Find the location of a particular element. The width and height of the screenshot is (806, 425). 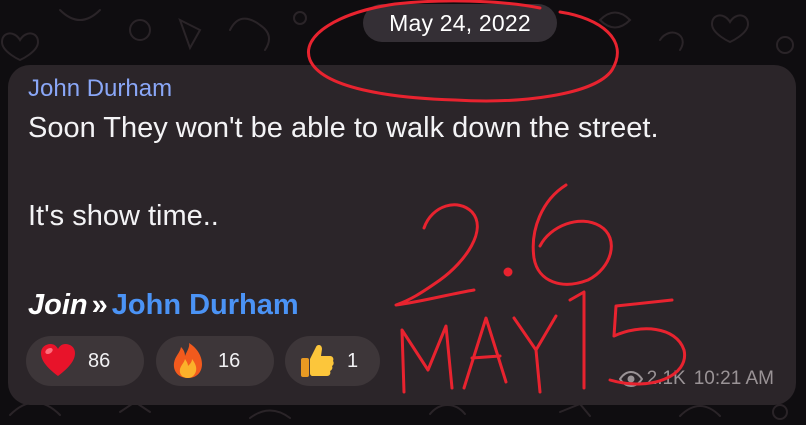

message-time: 10:21 AM is located at coordinates (733, 378).